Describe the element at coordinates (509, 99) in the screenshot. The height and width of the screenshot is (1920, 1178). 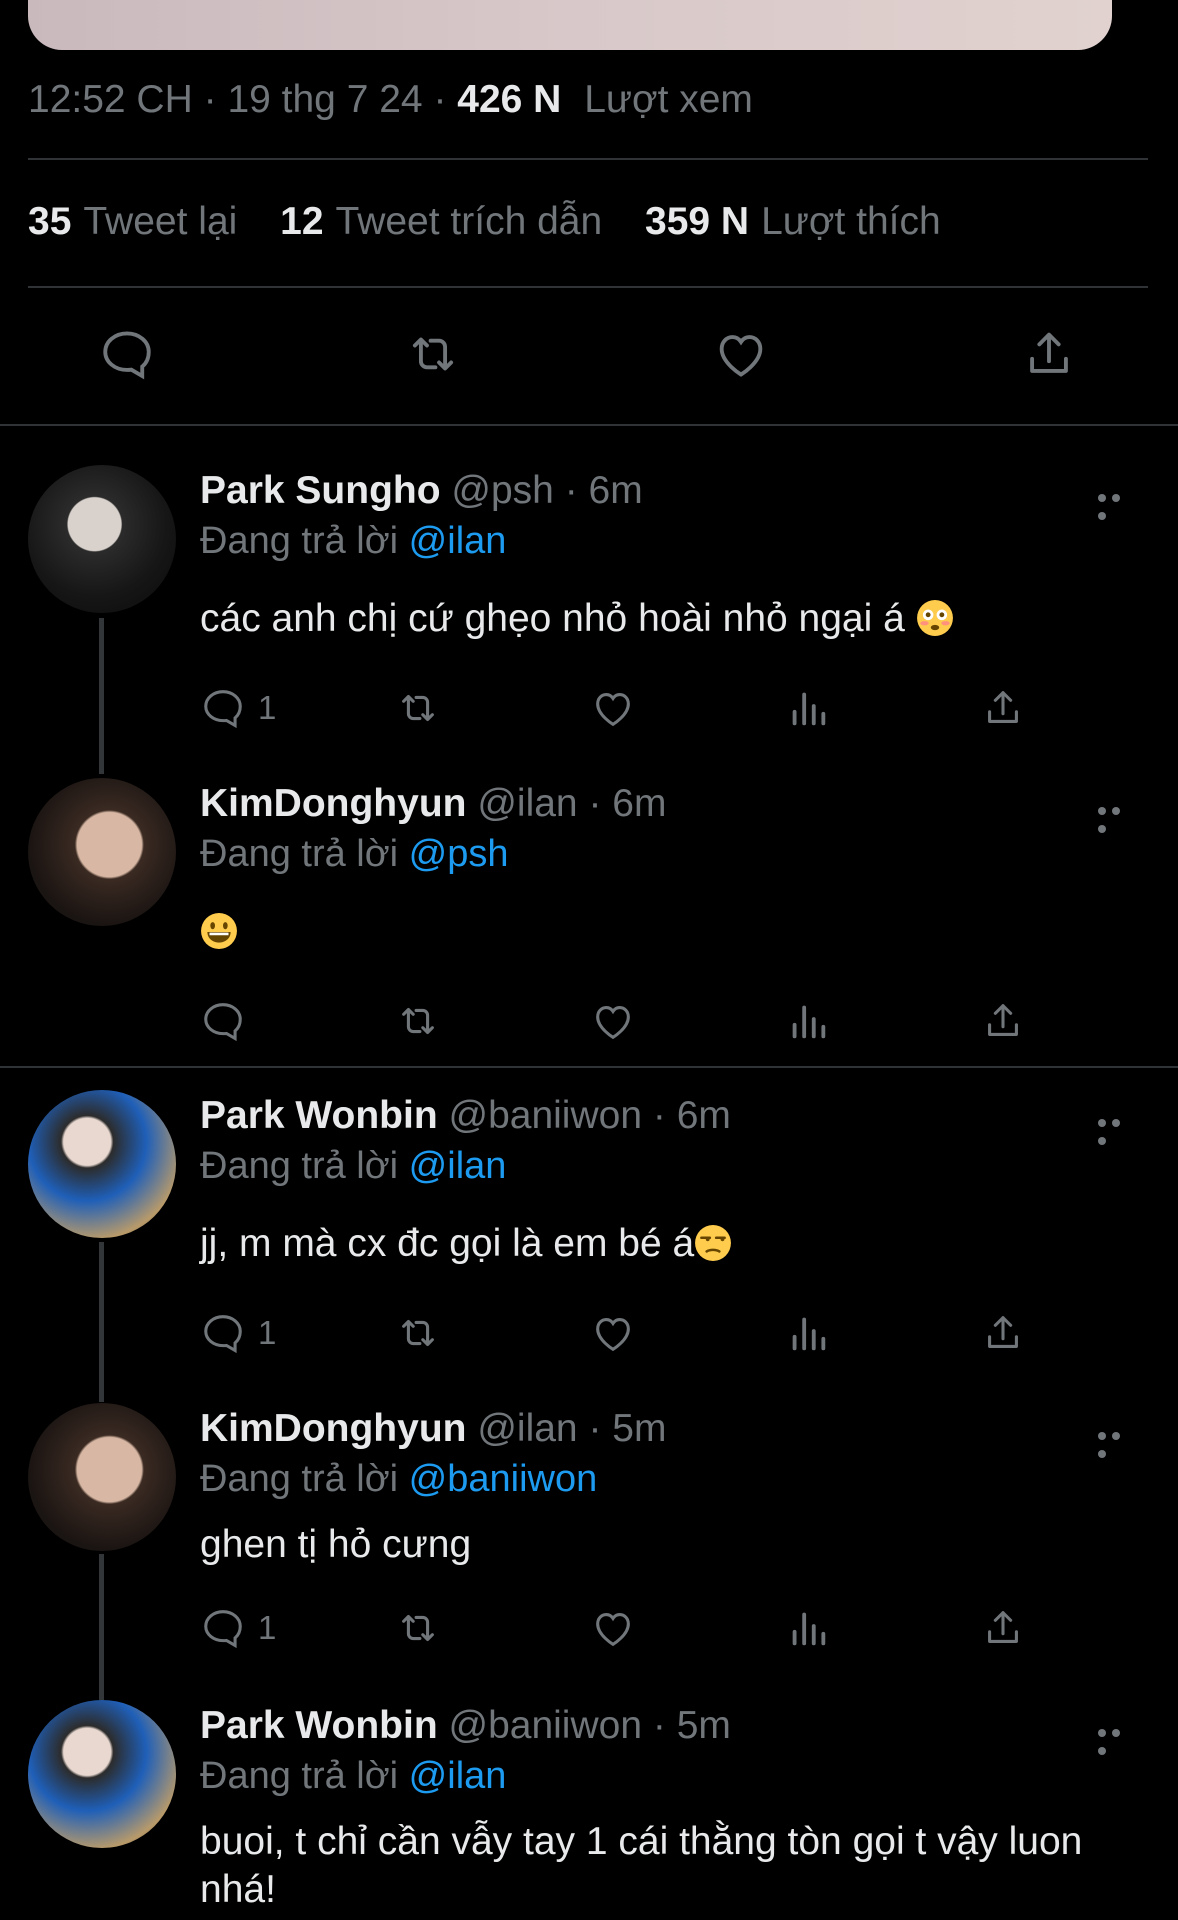
I see `views-count: 426 N` at that location.